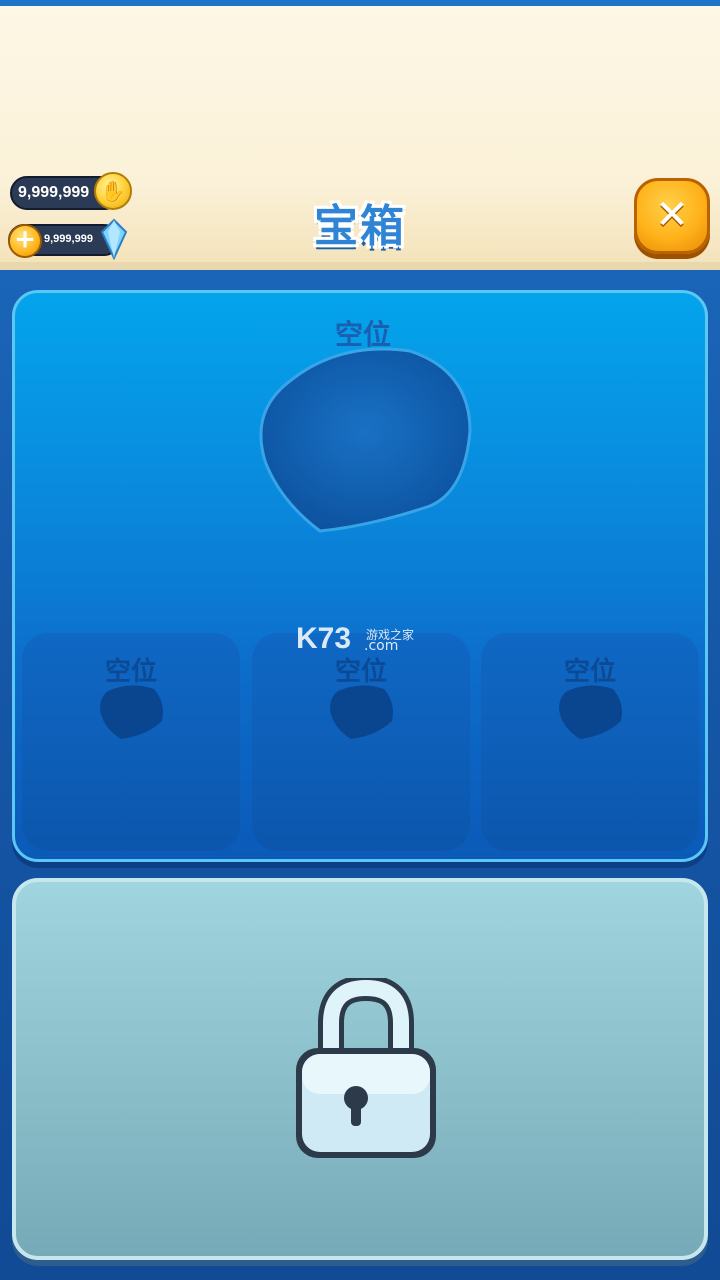 Image resolution: width=720 pixels, height=1280 pixels. What do you see at coordinates (360, 226) in the screenshot?
I see `page-title: 宝箱` at bounding box center [360, 226].